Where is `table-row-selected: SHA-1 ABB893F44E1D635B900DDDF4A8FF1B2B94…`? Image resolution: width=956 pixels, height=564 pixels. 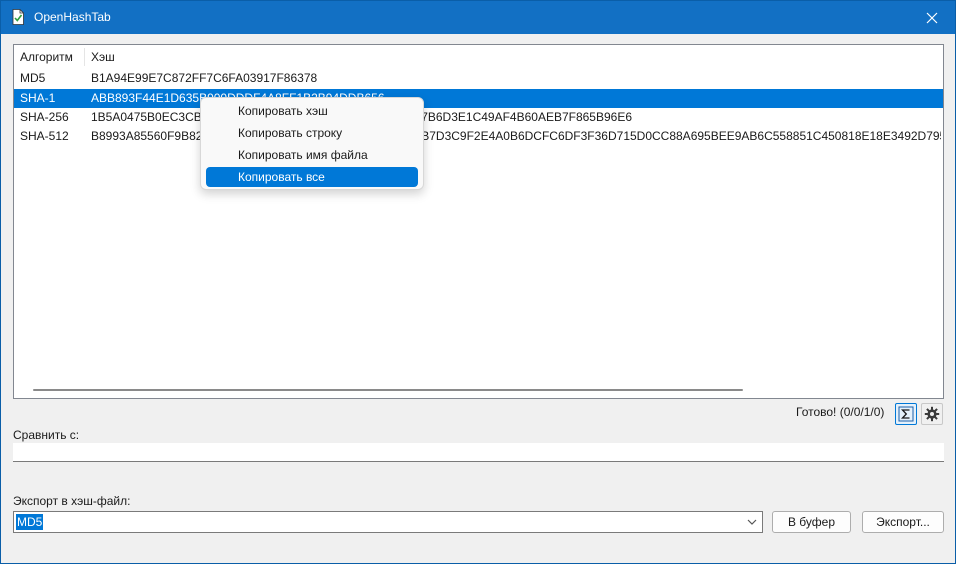
table-row-selected: SHA-1 ABB893F44E1D635B900DDDF4A8FF1B2B94… is located at coordinates (478, 98).